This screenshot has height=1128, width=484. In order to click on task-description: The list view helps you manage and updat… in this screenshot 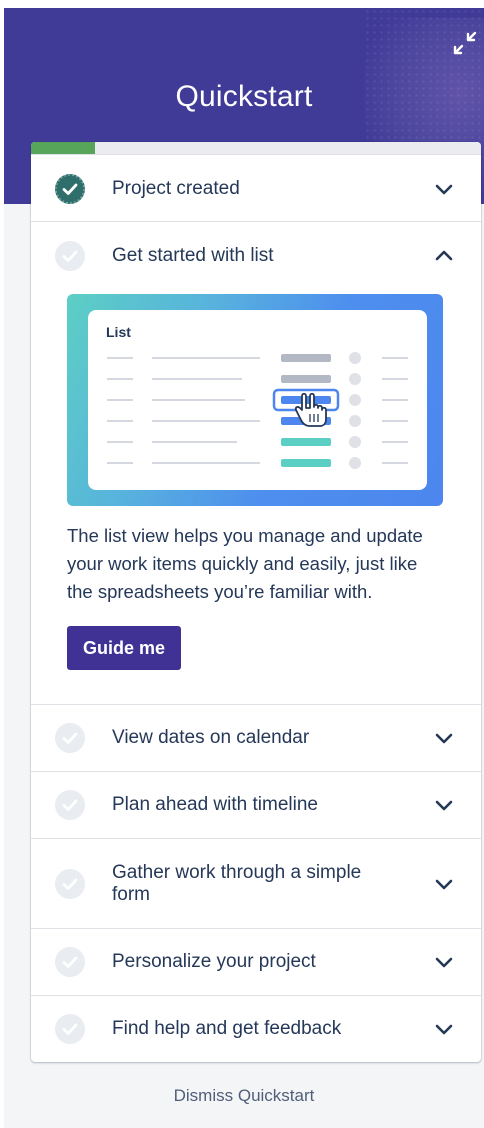, I will do `click(245, 563)`.